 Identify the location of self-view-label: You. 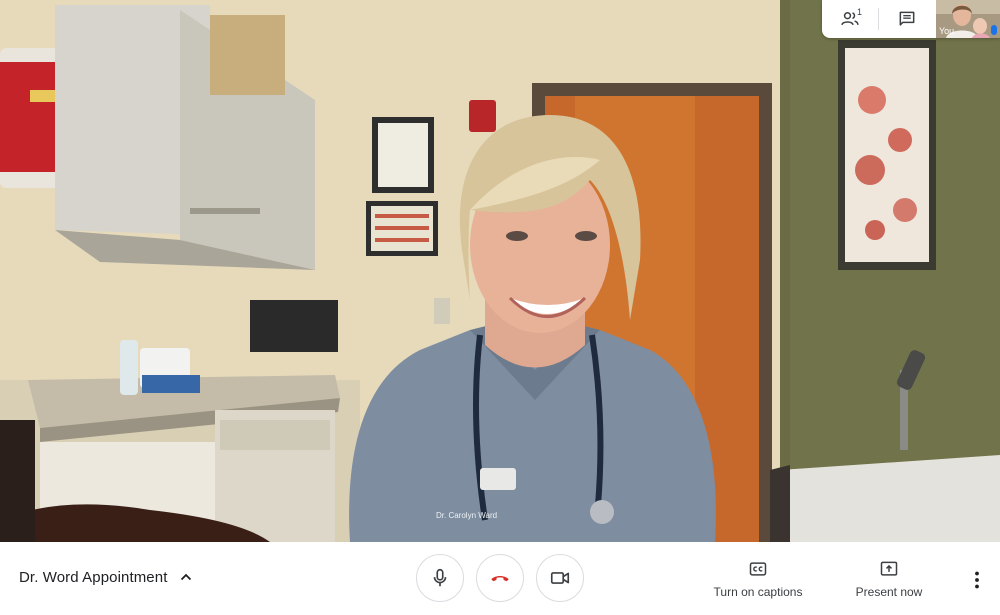
(947, 31).